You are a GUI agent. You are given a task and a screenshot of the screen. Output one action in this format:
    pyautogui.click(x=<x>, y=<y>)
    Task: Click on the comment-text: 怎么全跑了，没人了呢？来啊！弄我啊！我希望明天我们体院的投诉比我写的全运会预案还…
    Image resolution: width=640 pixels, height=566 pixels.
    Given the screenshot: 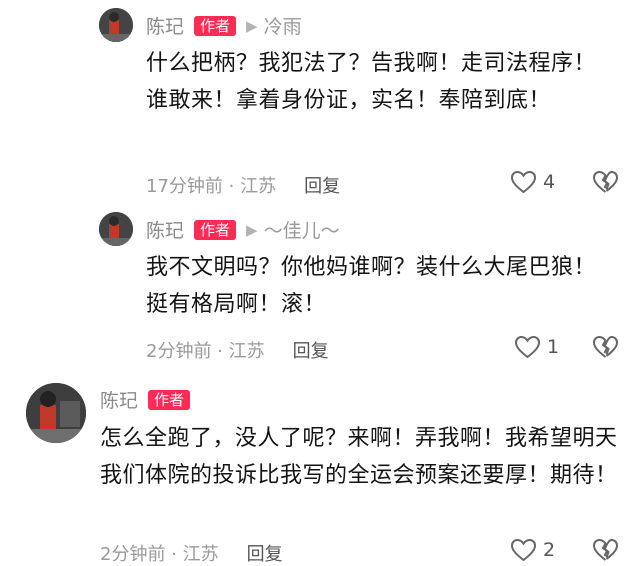 What is the action you would take?
    pyautogui.click(x=359, y=457)
    